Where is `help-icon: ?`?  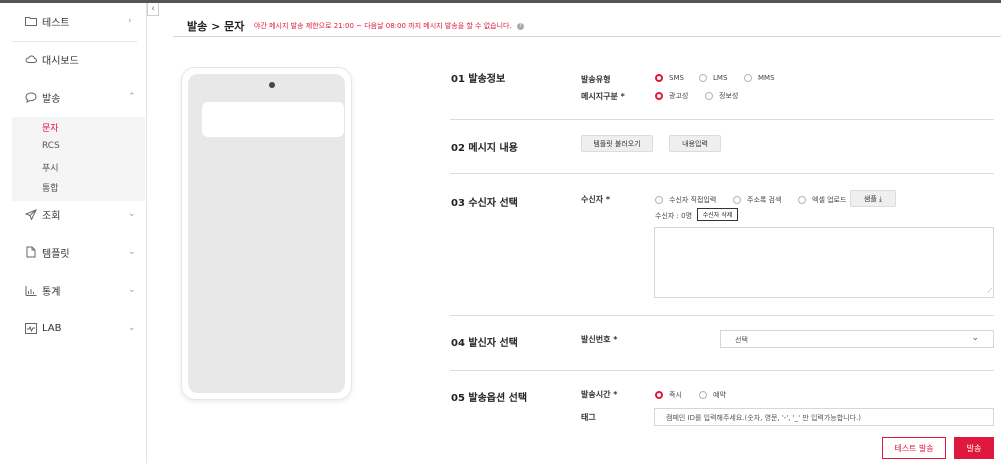 help-icon: ? is located at coordinates (520, 26).